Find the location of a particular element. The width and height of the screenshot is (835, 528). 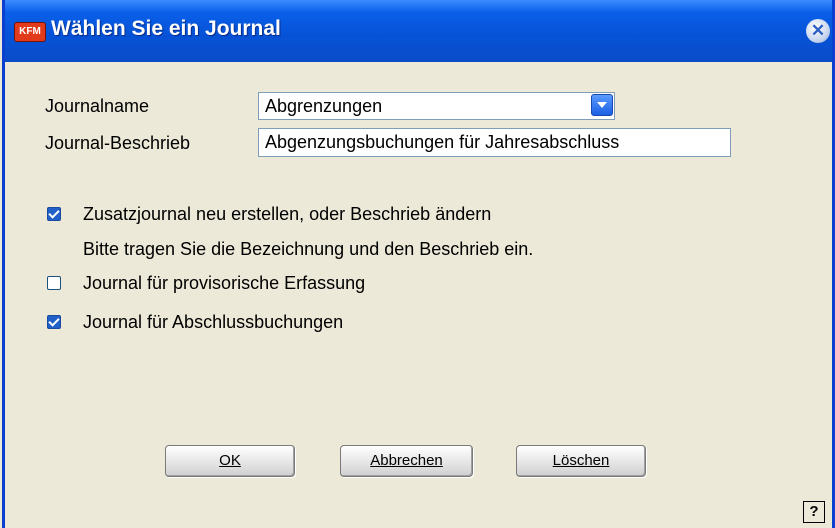

journalname-combobox: Abgrenzungen is located at coordinates (436, 106).